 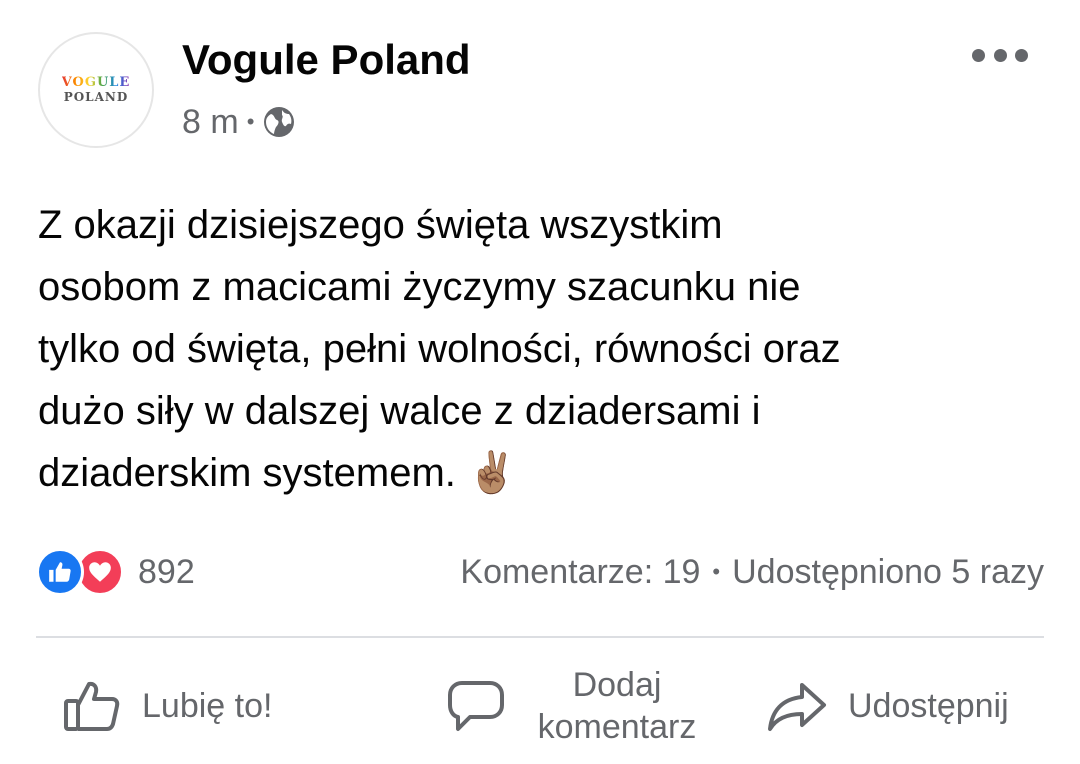 What do you see at coordinates (96, 97) in the screenshot?
I see `avatar-logo-bottom: POLAND` at bounding box center [96, 97].